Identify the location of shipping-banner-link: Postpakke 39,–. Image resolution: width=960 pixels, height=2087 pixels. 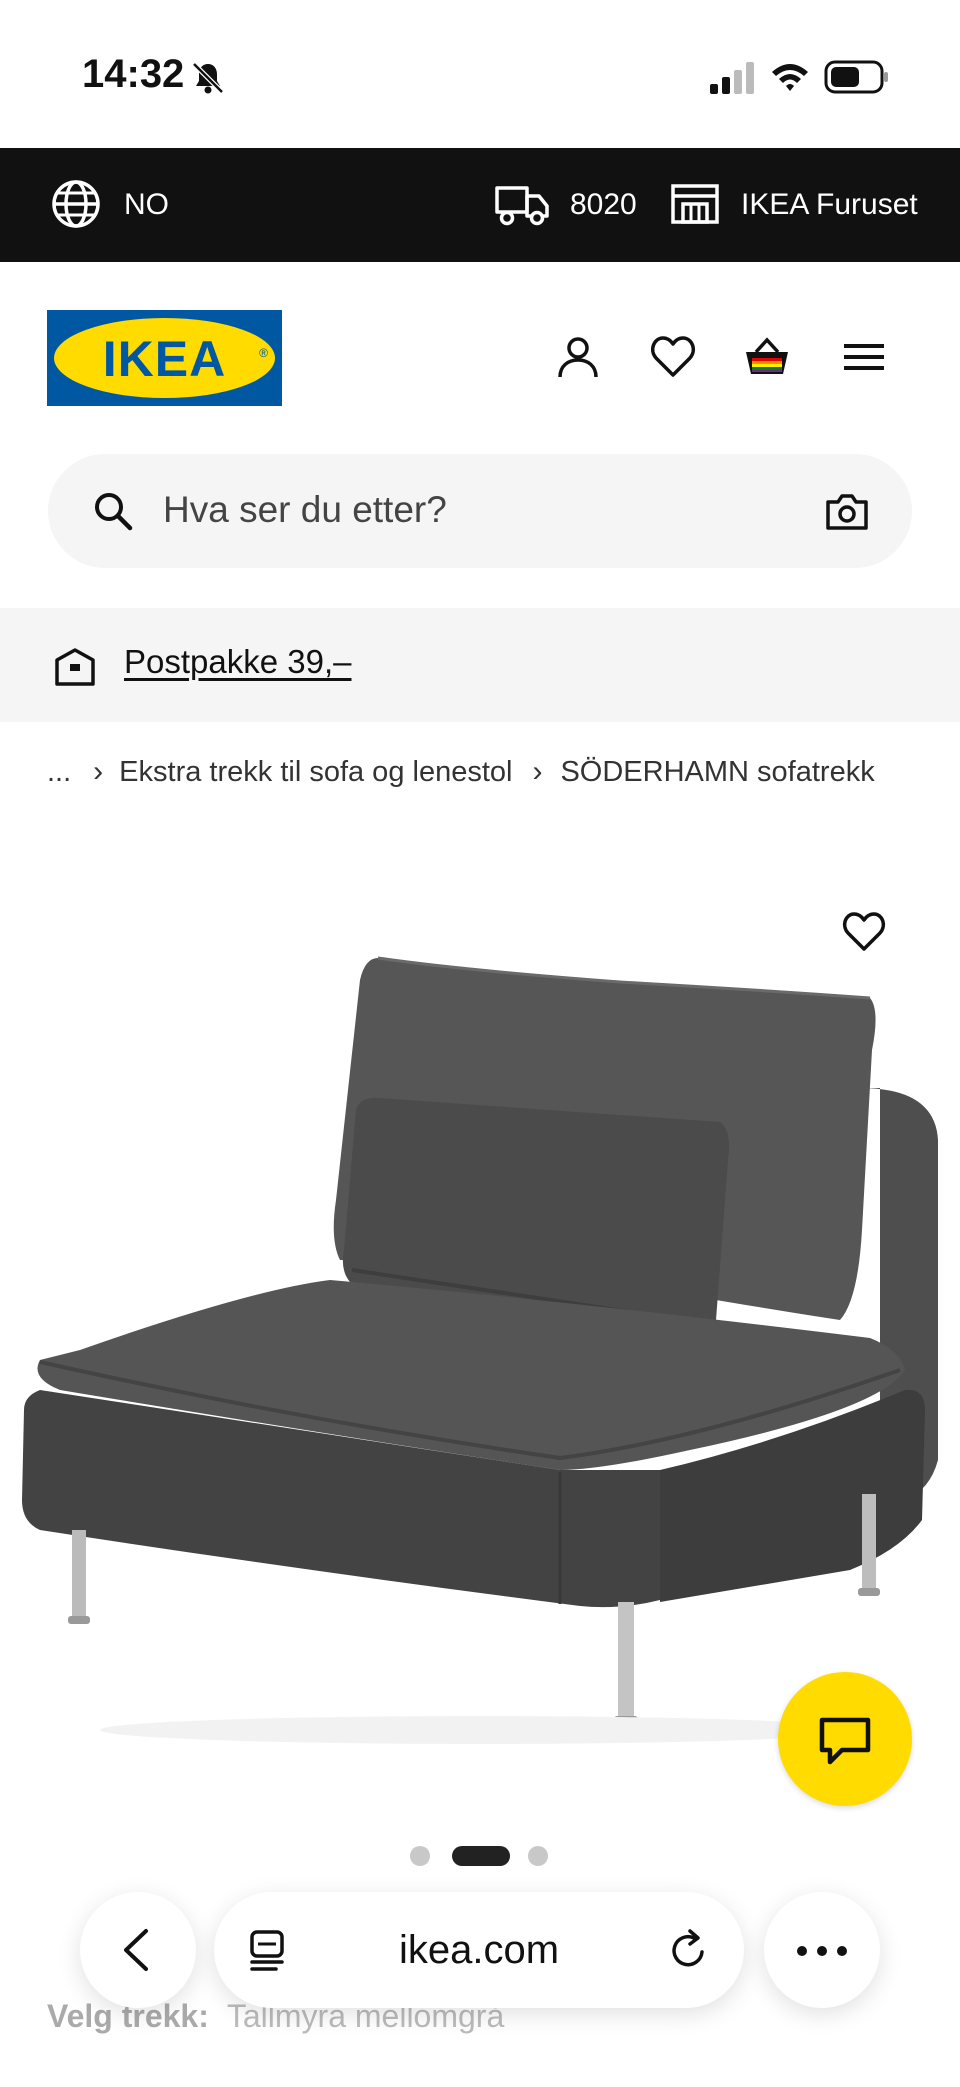
(238, 662).